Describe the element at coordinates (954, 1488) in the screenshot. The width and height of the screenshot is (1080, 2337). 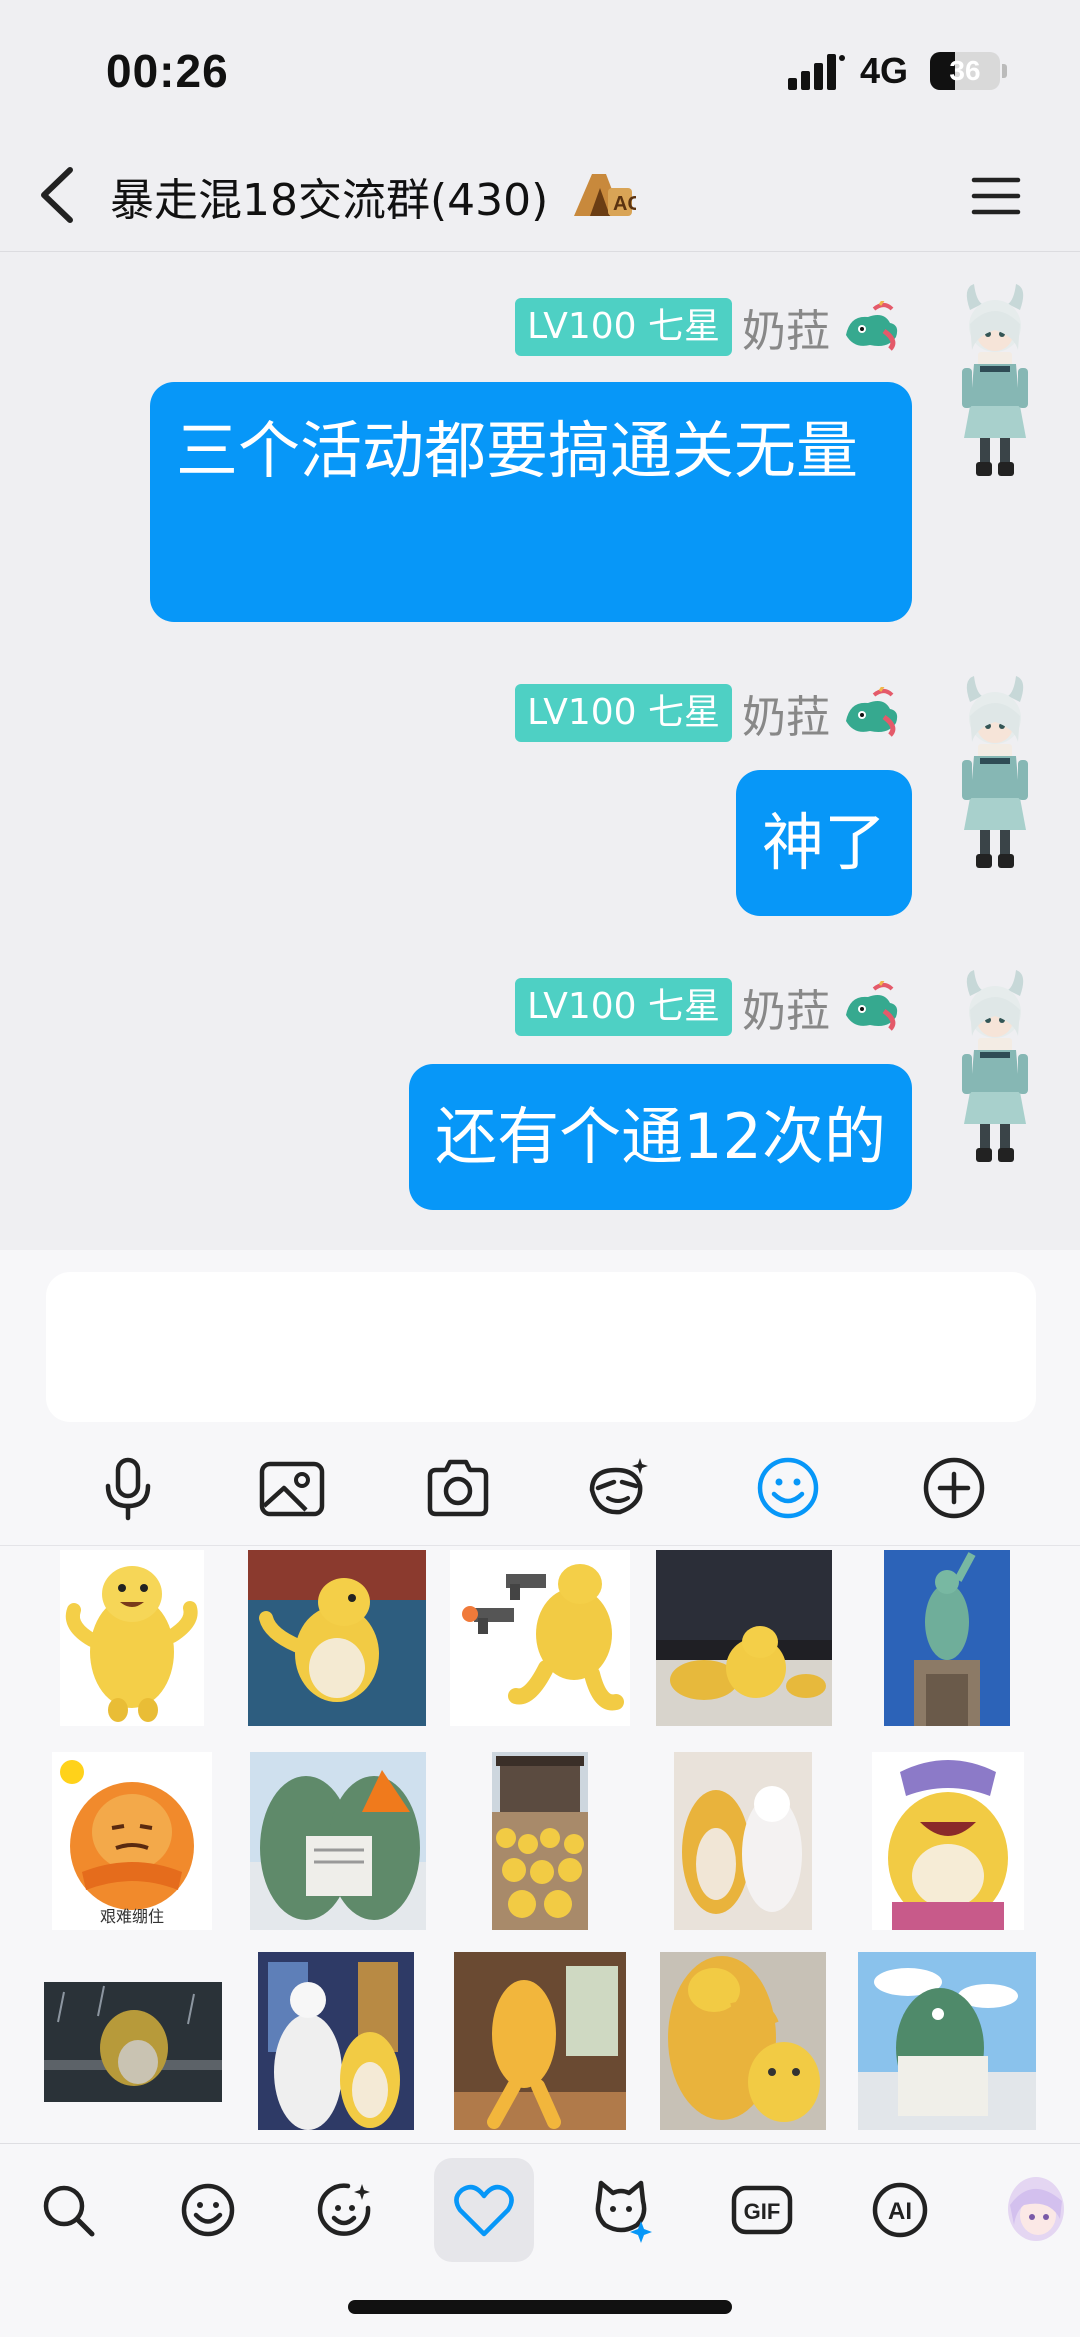
I see `plus-icon` at that location.